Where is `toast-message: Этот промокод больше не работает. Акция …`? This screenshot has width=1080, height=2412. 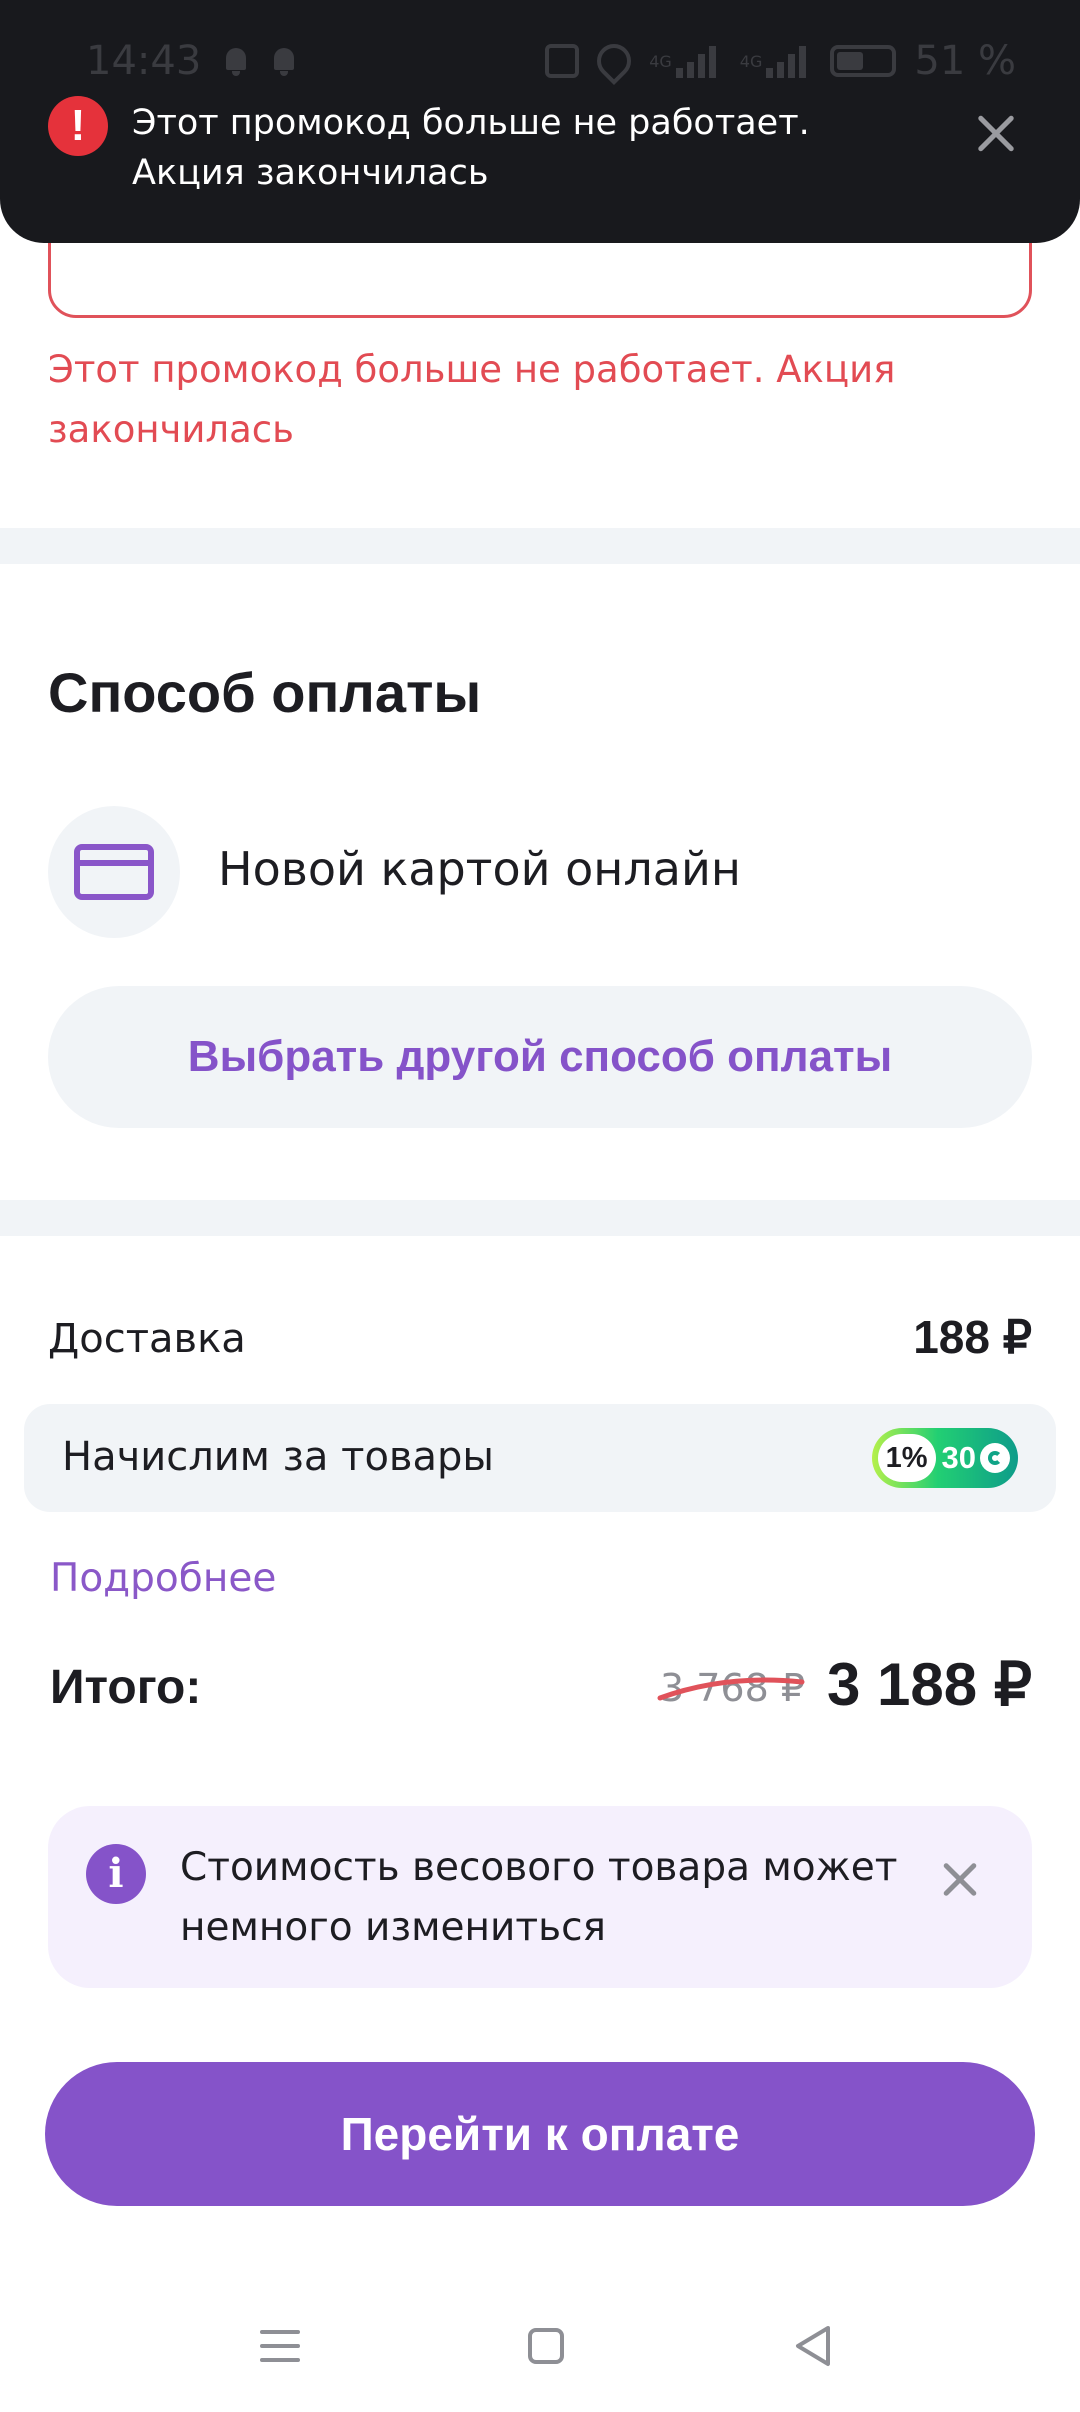
toast-message: Этот промокод больше не работает. Акция … is located at coordinates (471, 148).